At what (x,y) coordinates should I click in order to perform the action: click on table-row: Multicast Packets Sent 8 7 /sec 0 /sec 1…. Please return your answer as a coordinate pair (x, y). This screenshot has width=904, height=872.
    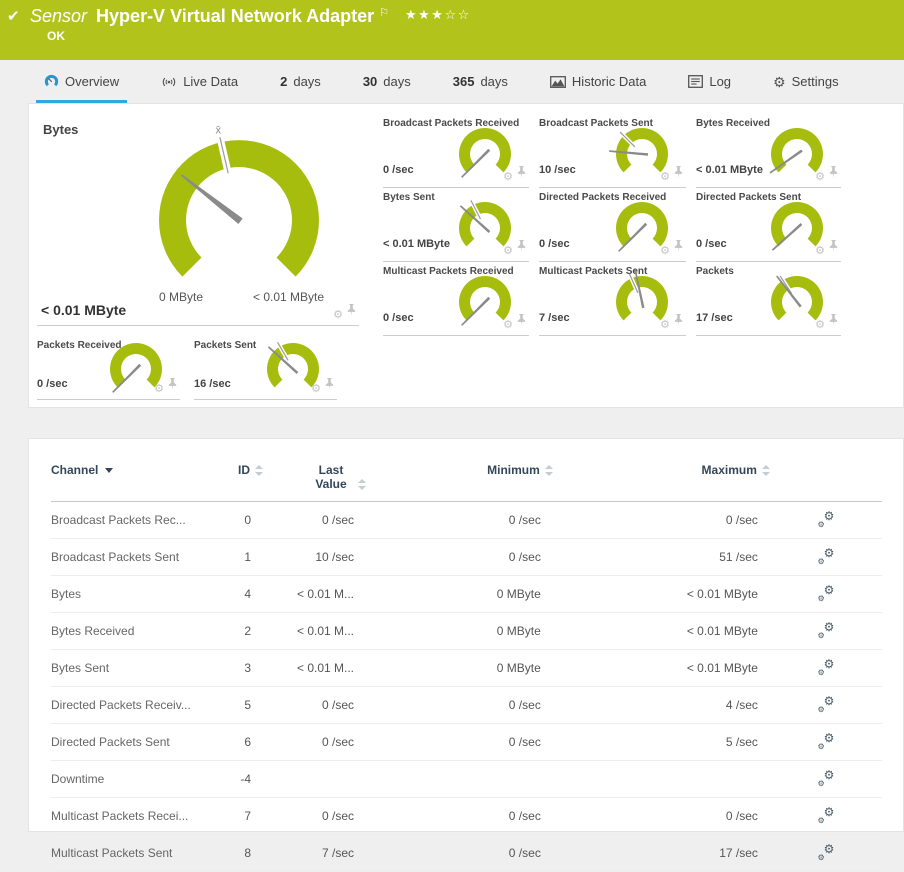
    Looking at the image, I should click on (466, 853).